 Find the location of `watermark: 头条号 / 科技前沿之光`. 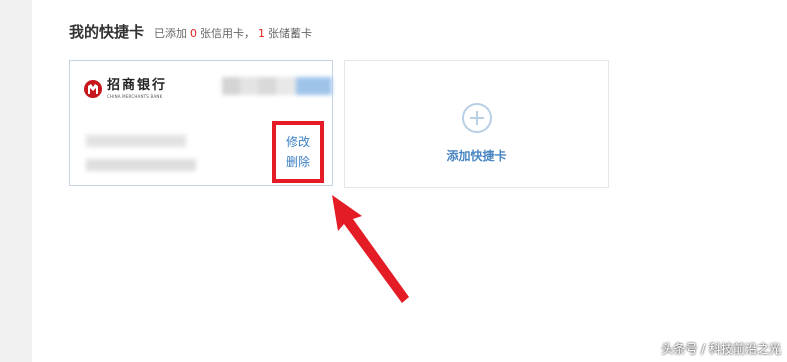

watermark: 头条号 / 科技前沿之光 is located at coordinates (721, 349).